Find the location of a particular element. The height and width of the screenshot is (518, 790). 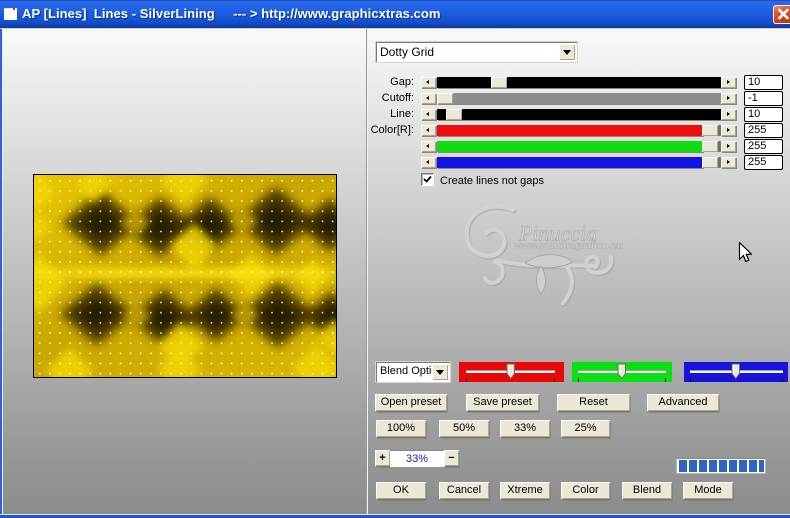

svg-text: www.maidiragrafico.eu is located at coordinates (568, 246).